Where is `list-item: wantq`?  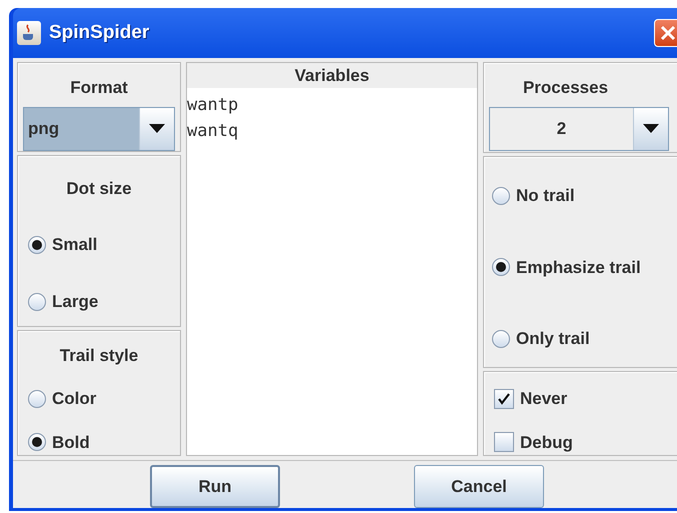 list-item: wantq is located at coordinates (212, 131).